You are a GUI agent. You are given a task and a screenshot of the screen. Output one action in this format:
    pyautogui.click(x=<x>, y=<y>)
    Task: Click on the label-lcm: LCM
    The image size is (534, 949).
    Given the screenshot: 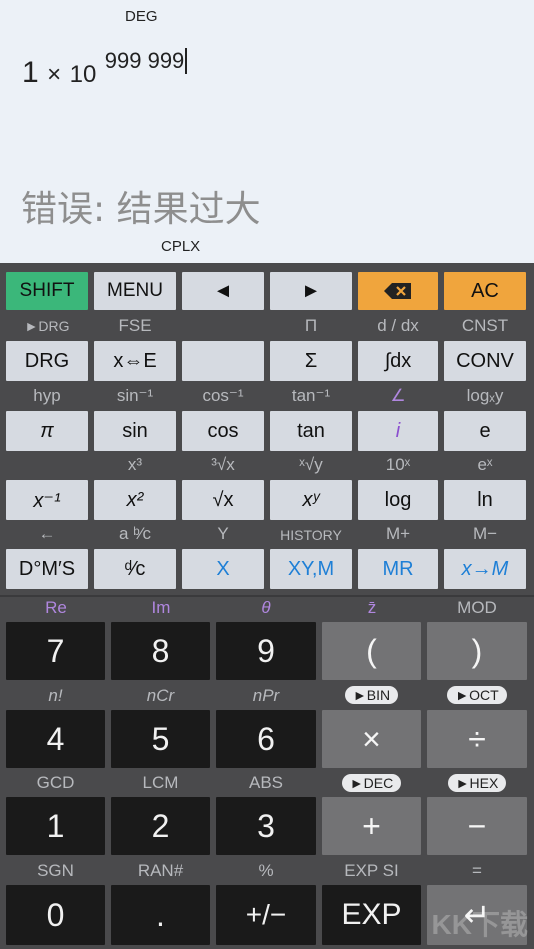 What is the action you would take?
    pyautogui.click(x=160, y=782)
    